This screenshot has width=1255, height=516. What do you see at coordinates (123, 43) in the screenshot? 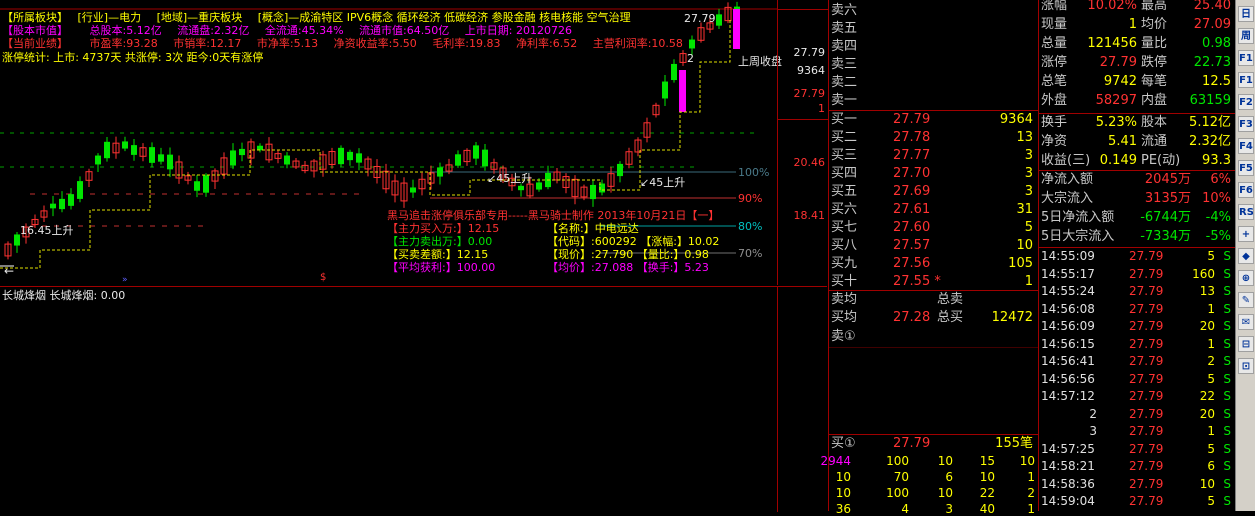
I see `pe-ratio: 市盈率:93.28` at bounding box center [123, 43].